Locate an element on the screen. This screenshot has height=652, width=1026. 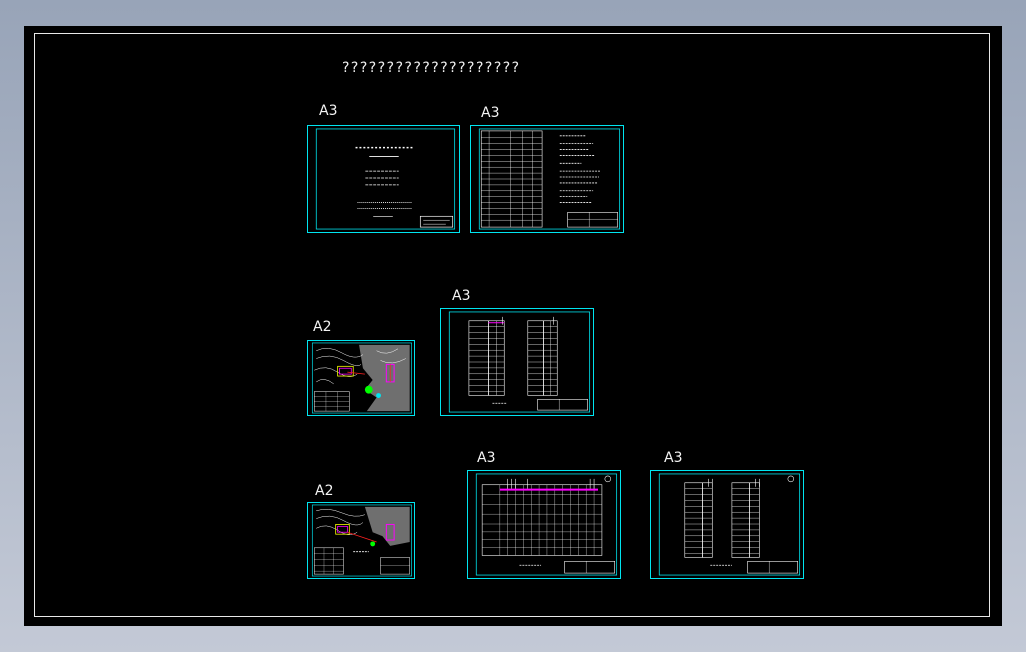
sheet-cover-drawing is located at coordinates (385, 179).